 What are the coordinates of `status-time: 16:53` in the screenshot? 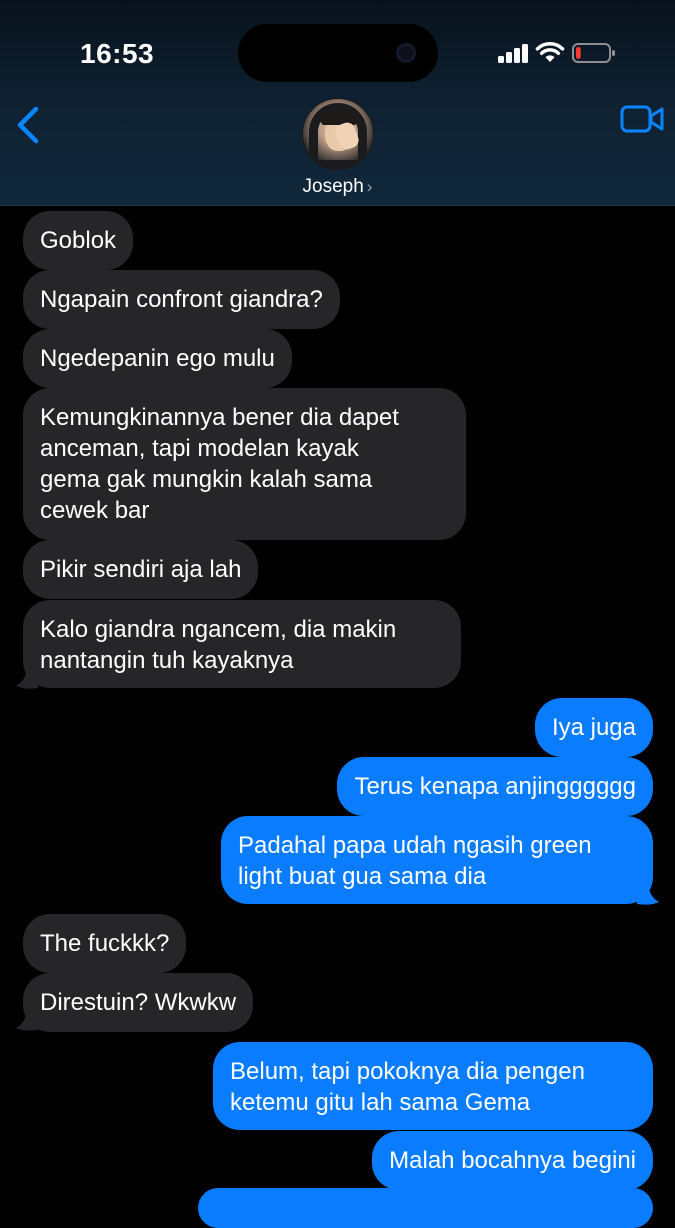 It's located at (117, 53).